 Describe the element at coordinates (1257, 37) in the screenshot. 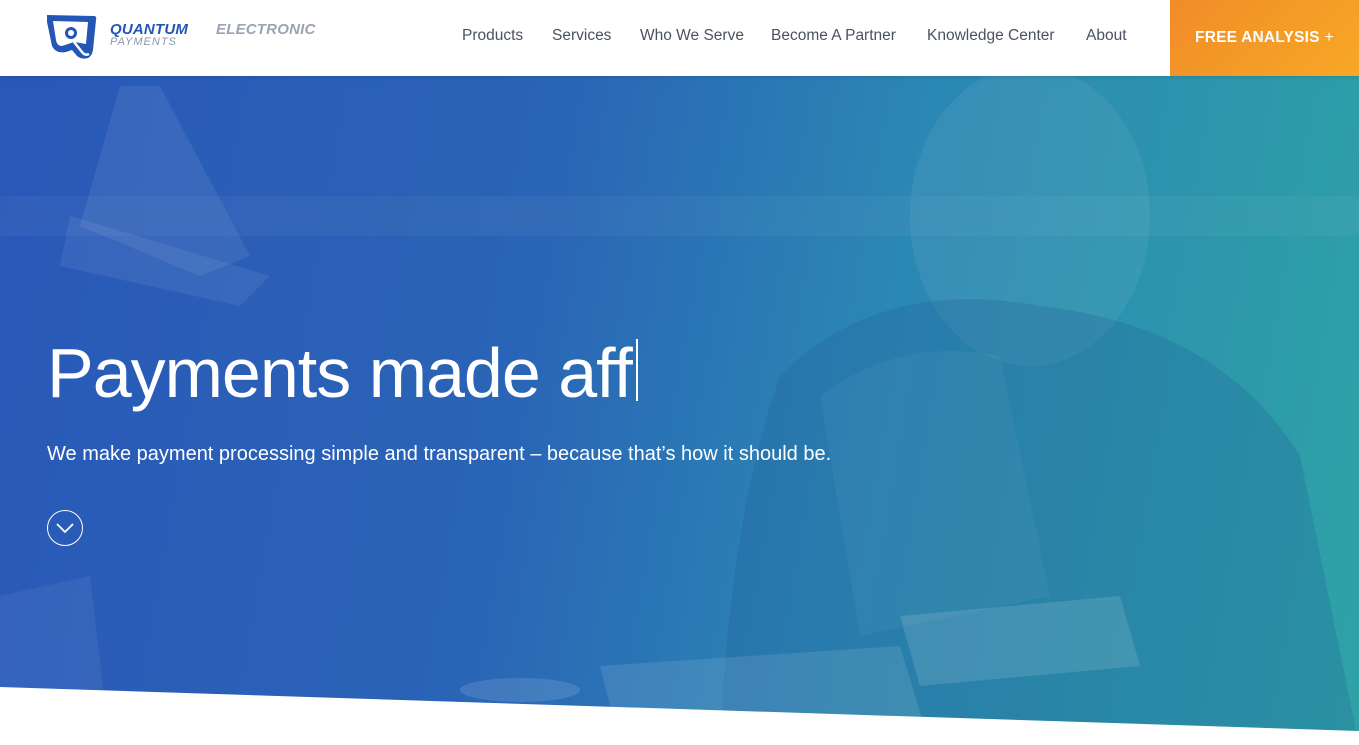

I see `free-analysis-label: FREE ANALYSIS` at that location.